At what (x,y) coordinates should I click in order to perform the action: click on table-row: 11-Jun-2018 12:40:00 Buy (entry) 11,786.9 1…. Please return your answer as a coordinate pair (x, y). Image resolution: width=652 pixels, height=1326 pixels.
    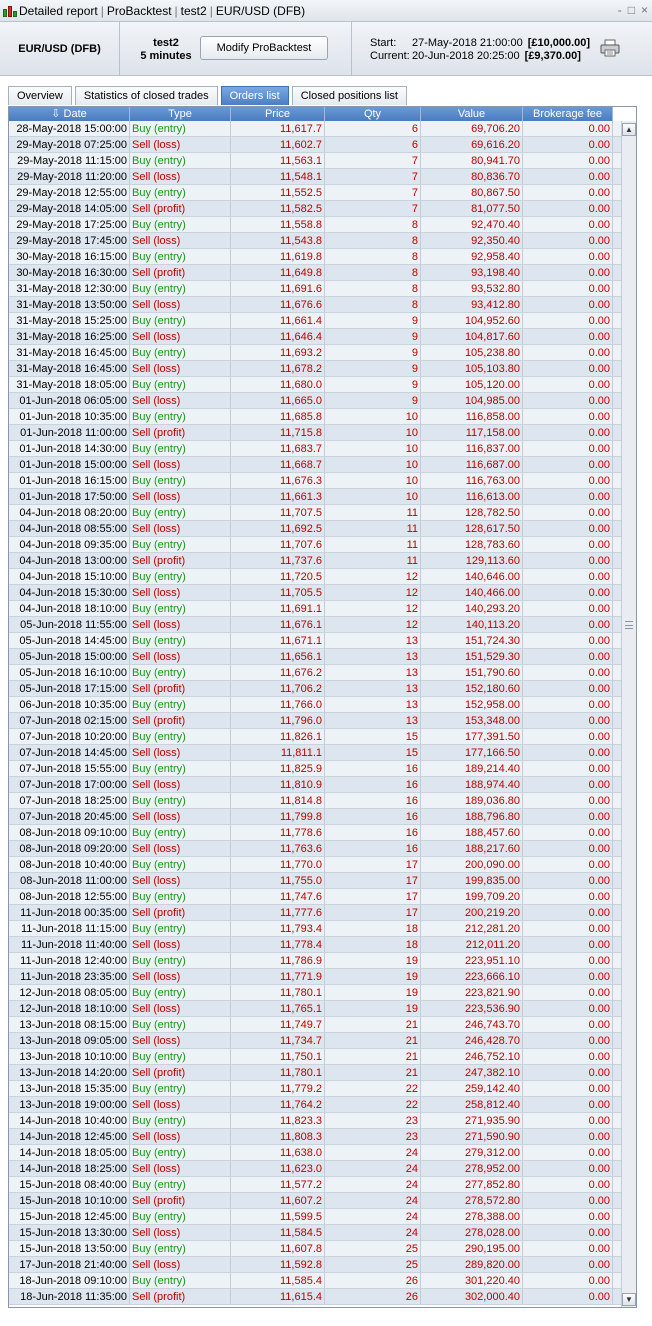
    Looking at the image, I should click on (315, 961).